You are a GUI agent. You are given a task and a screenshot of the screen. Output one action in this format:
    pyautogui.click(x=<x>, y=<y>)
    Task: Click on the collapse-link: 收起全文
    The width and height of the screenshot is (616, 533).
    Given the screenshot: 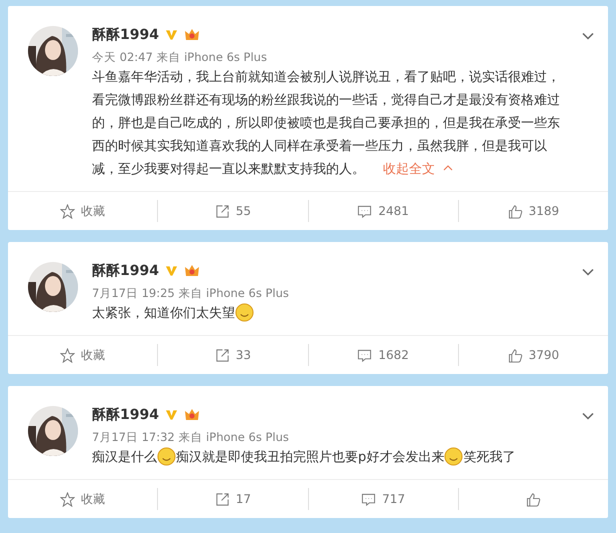 What is the action you would take?
    pyautogui.click(x=409, y=169)
    